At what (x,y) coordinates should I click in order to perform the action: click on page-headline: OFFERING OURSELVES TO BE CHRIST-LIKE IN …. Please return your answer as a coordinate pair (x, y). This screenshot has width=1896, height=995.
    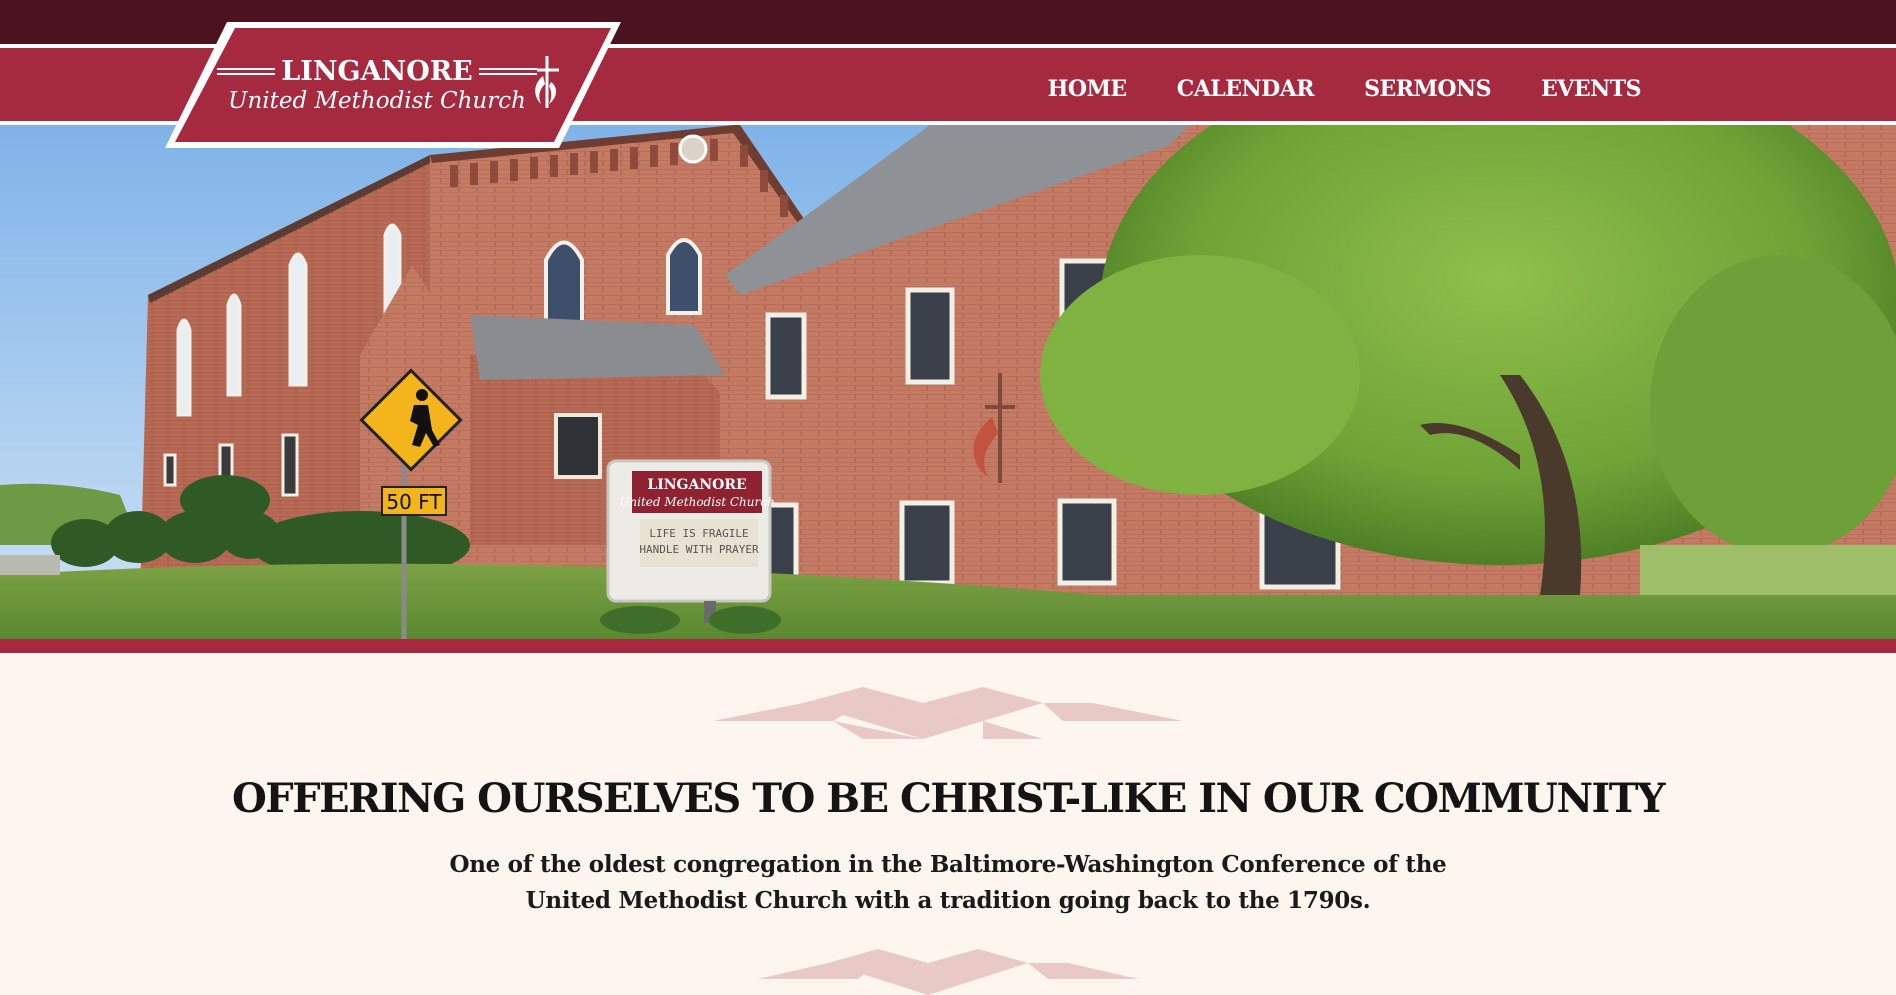
    Looking at the image, I should click on (948, 798).